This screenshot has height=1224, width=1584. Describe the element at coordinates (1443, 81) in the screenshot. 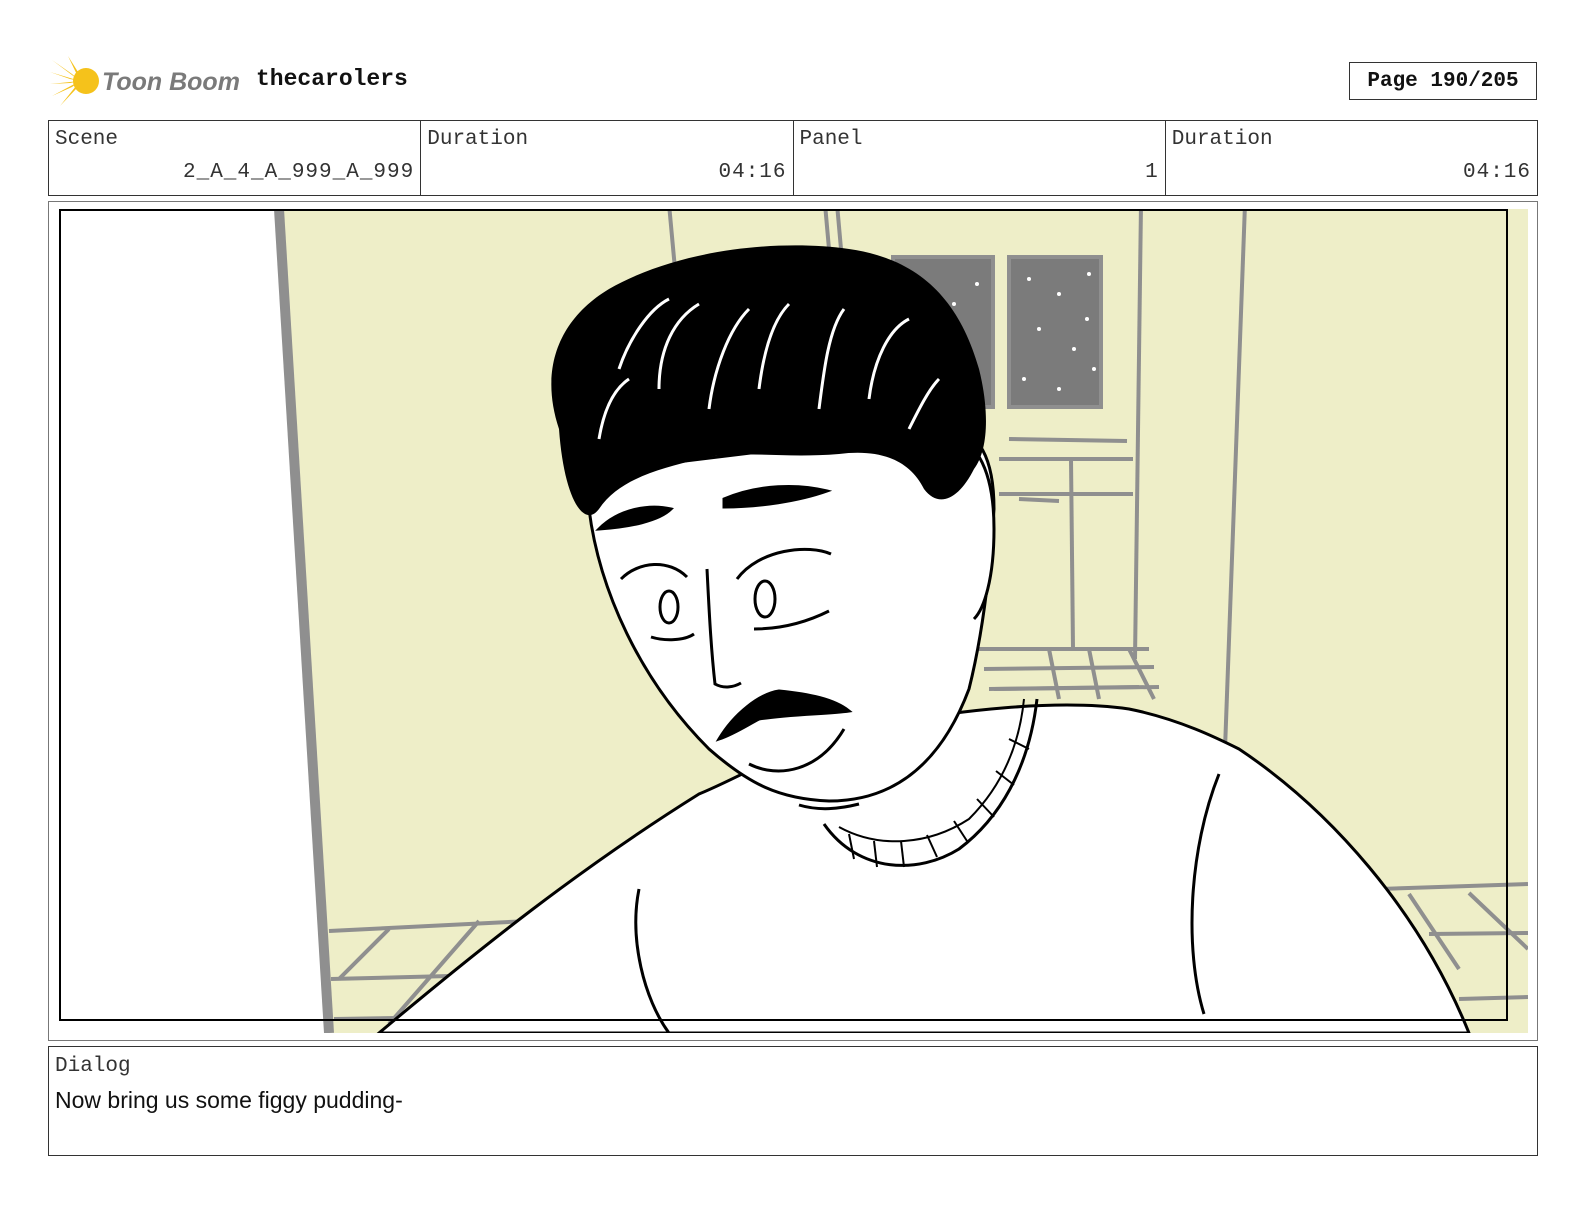

I see `page-indicator: Page 190/205` at that location.